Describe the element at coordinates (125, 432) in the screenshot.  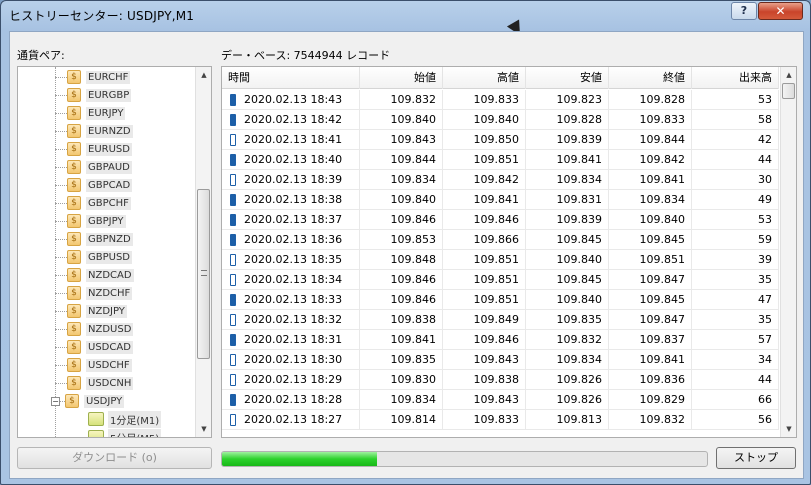
I see `tree-item-timeframe: 5分足(M5)` at that location.